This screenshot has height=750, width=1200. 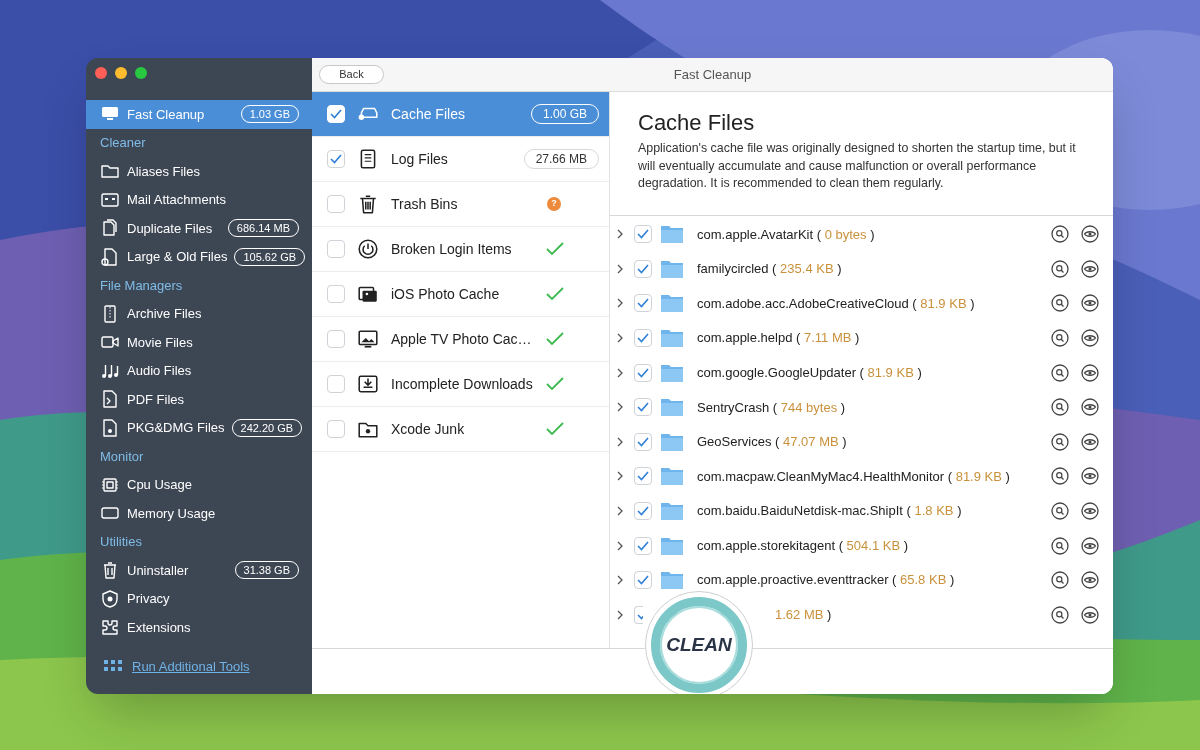 What do you see at coordinates (460, 429) in the screenshot?
I see `category-item: Xcode Junk` at bounding box center [460, 429].